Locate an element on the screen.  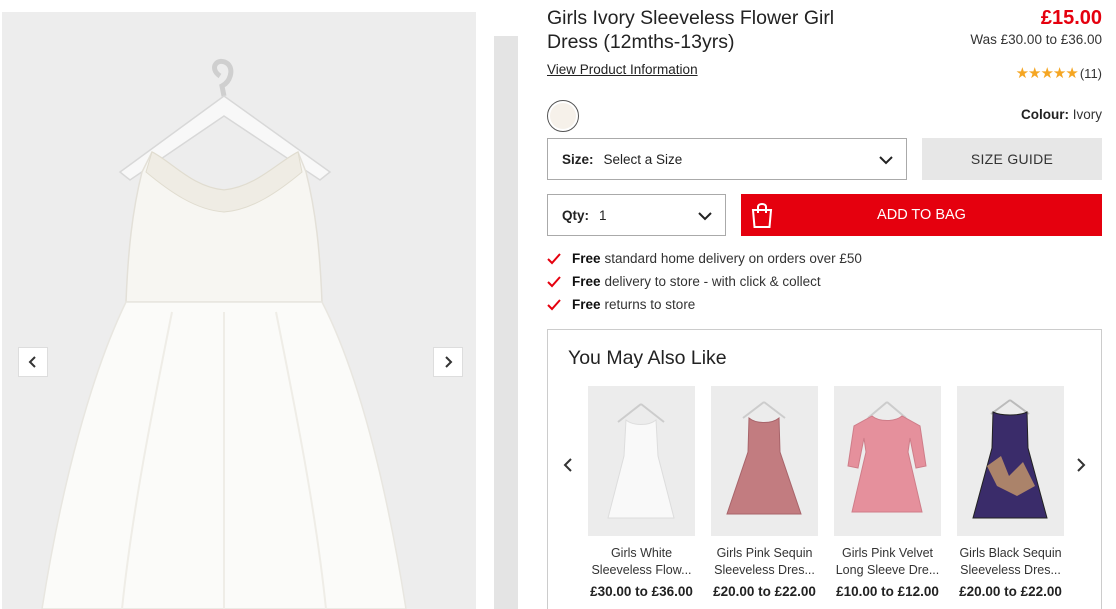
swatch-fill is located at coordinates (563, 116).